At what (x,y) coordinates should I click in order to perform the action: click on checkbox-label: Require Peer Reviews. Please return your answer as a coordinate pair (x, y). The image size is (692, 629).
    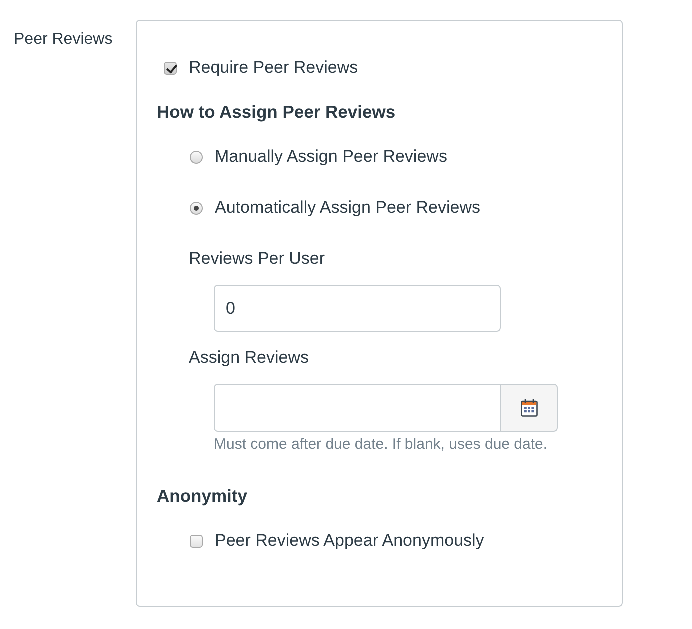
    Looking at the image, I should click on (273, 68).